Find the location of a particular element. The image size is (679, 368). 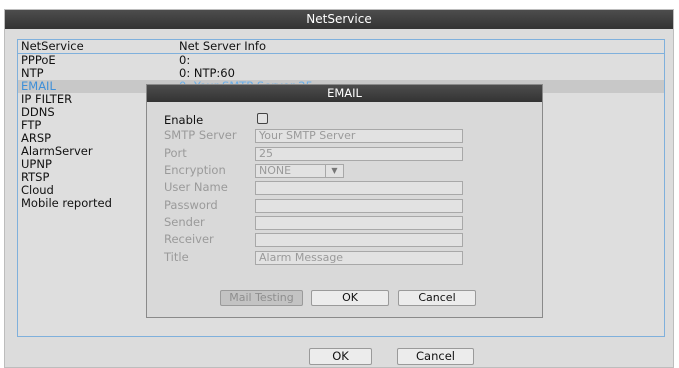

port-input: 25 is located at coordinates (359, 154).